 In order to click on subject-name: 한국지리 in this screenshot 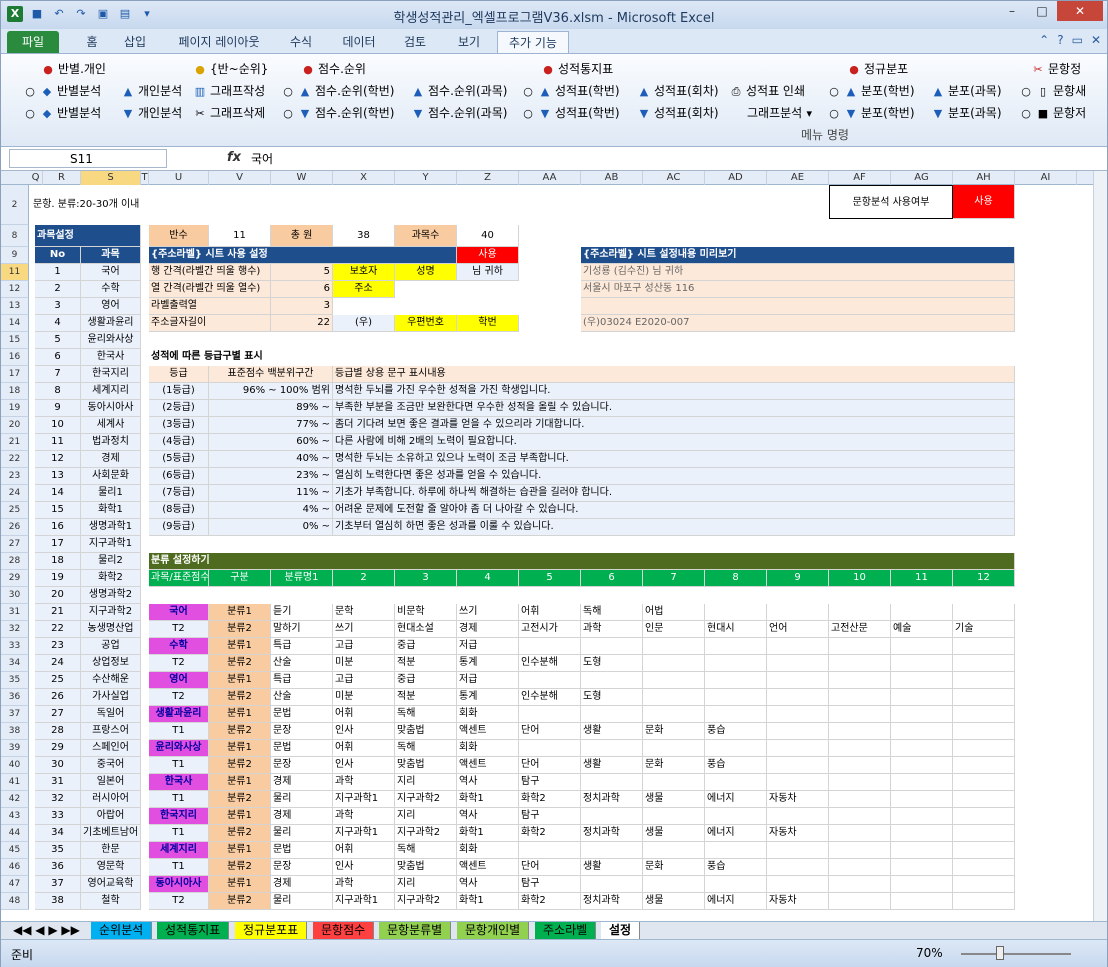, I will do `click(111, 374)`.